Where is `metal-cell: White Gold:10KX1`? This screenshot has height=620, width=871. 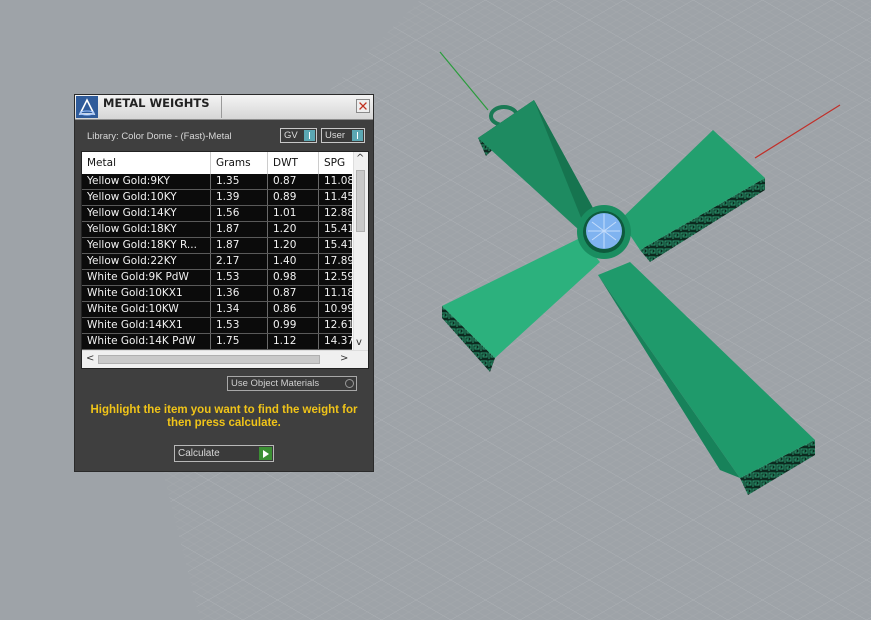
metal-cell: White Gold:10KX1 is located at coordinates (146, 293).